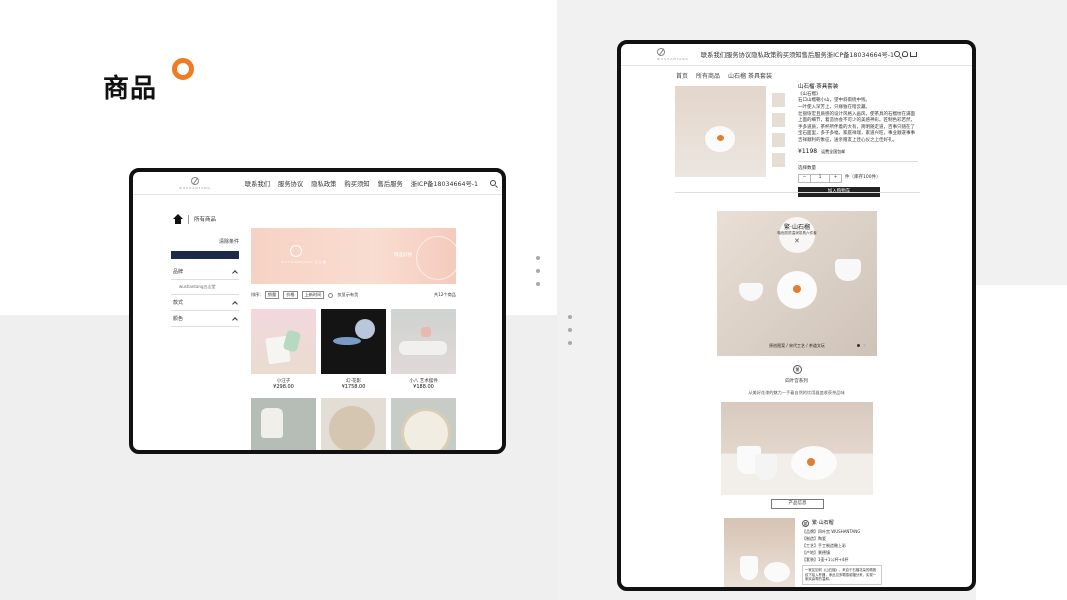 This screenshot has height=600, width=1067. I want to click on cart-icon, so click(914, 54).